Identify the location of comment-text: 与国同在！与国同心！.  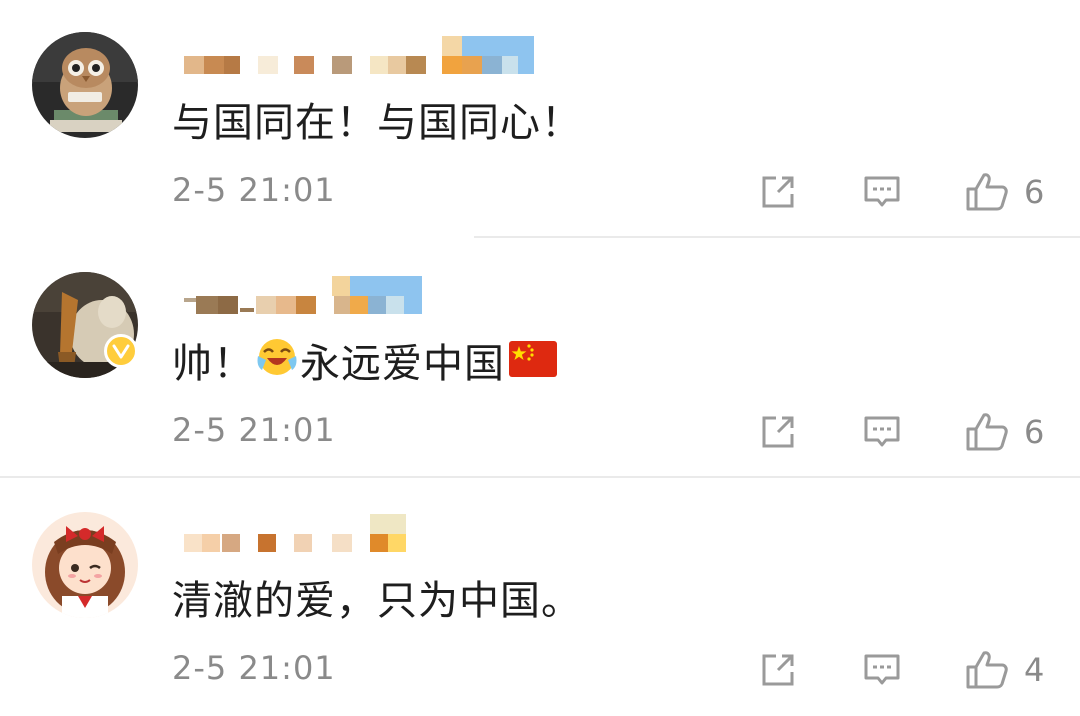
(377, 123).